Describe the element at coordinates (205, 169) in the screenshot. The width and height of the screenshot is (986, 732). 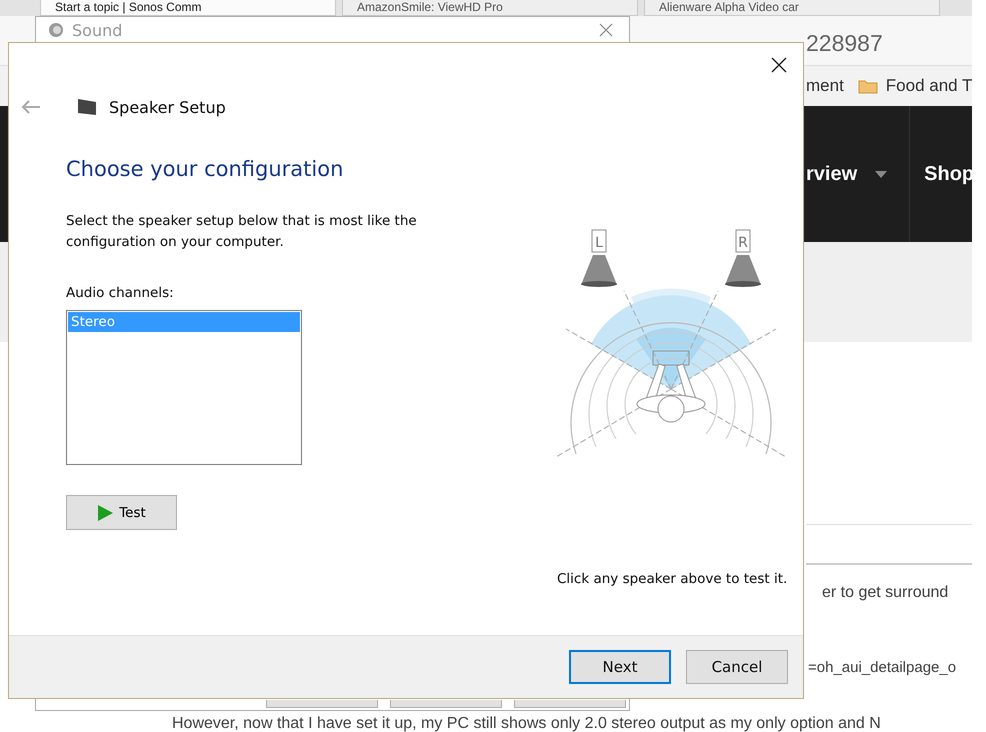
I see `page-heading: Choose your configuration` at that location.